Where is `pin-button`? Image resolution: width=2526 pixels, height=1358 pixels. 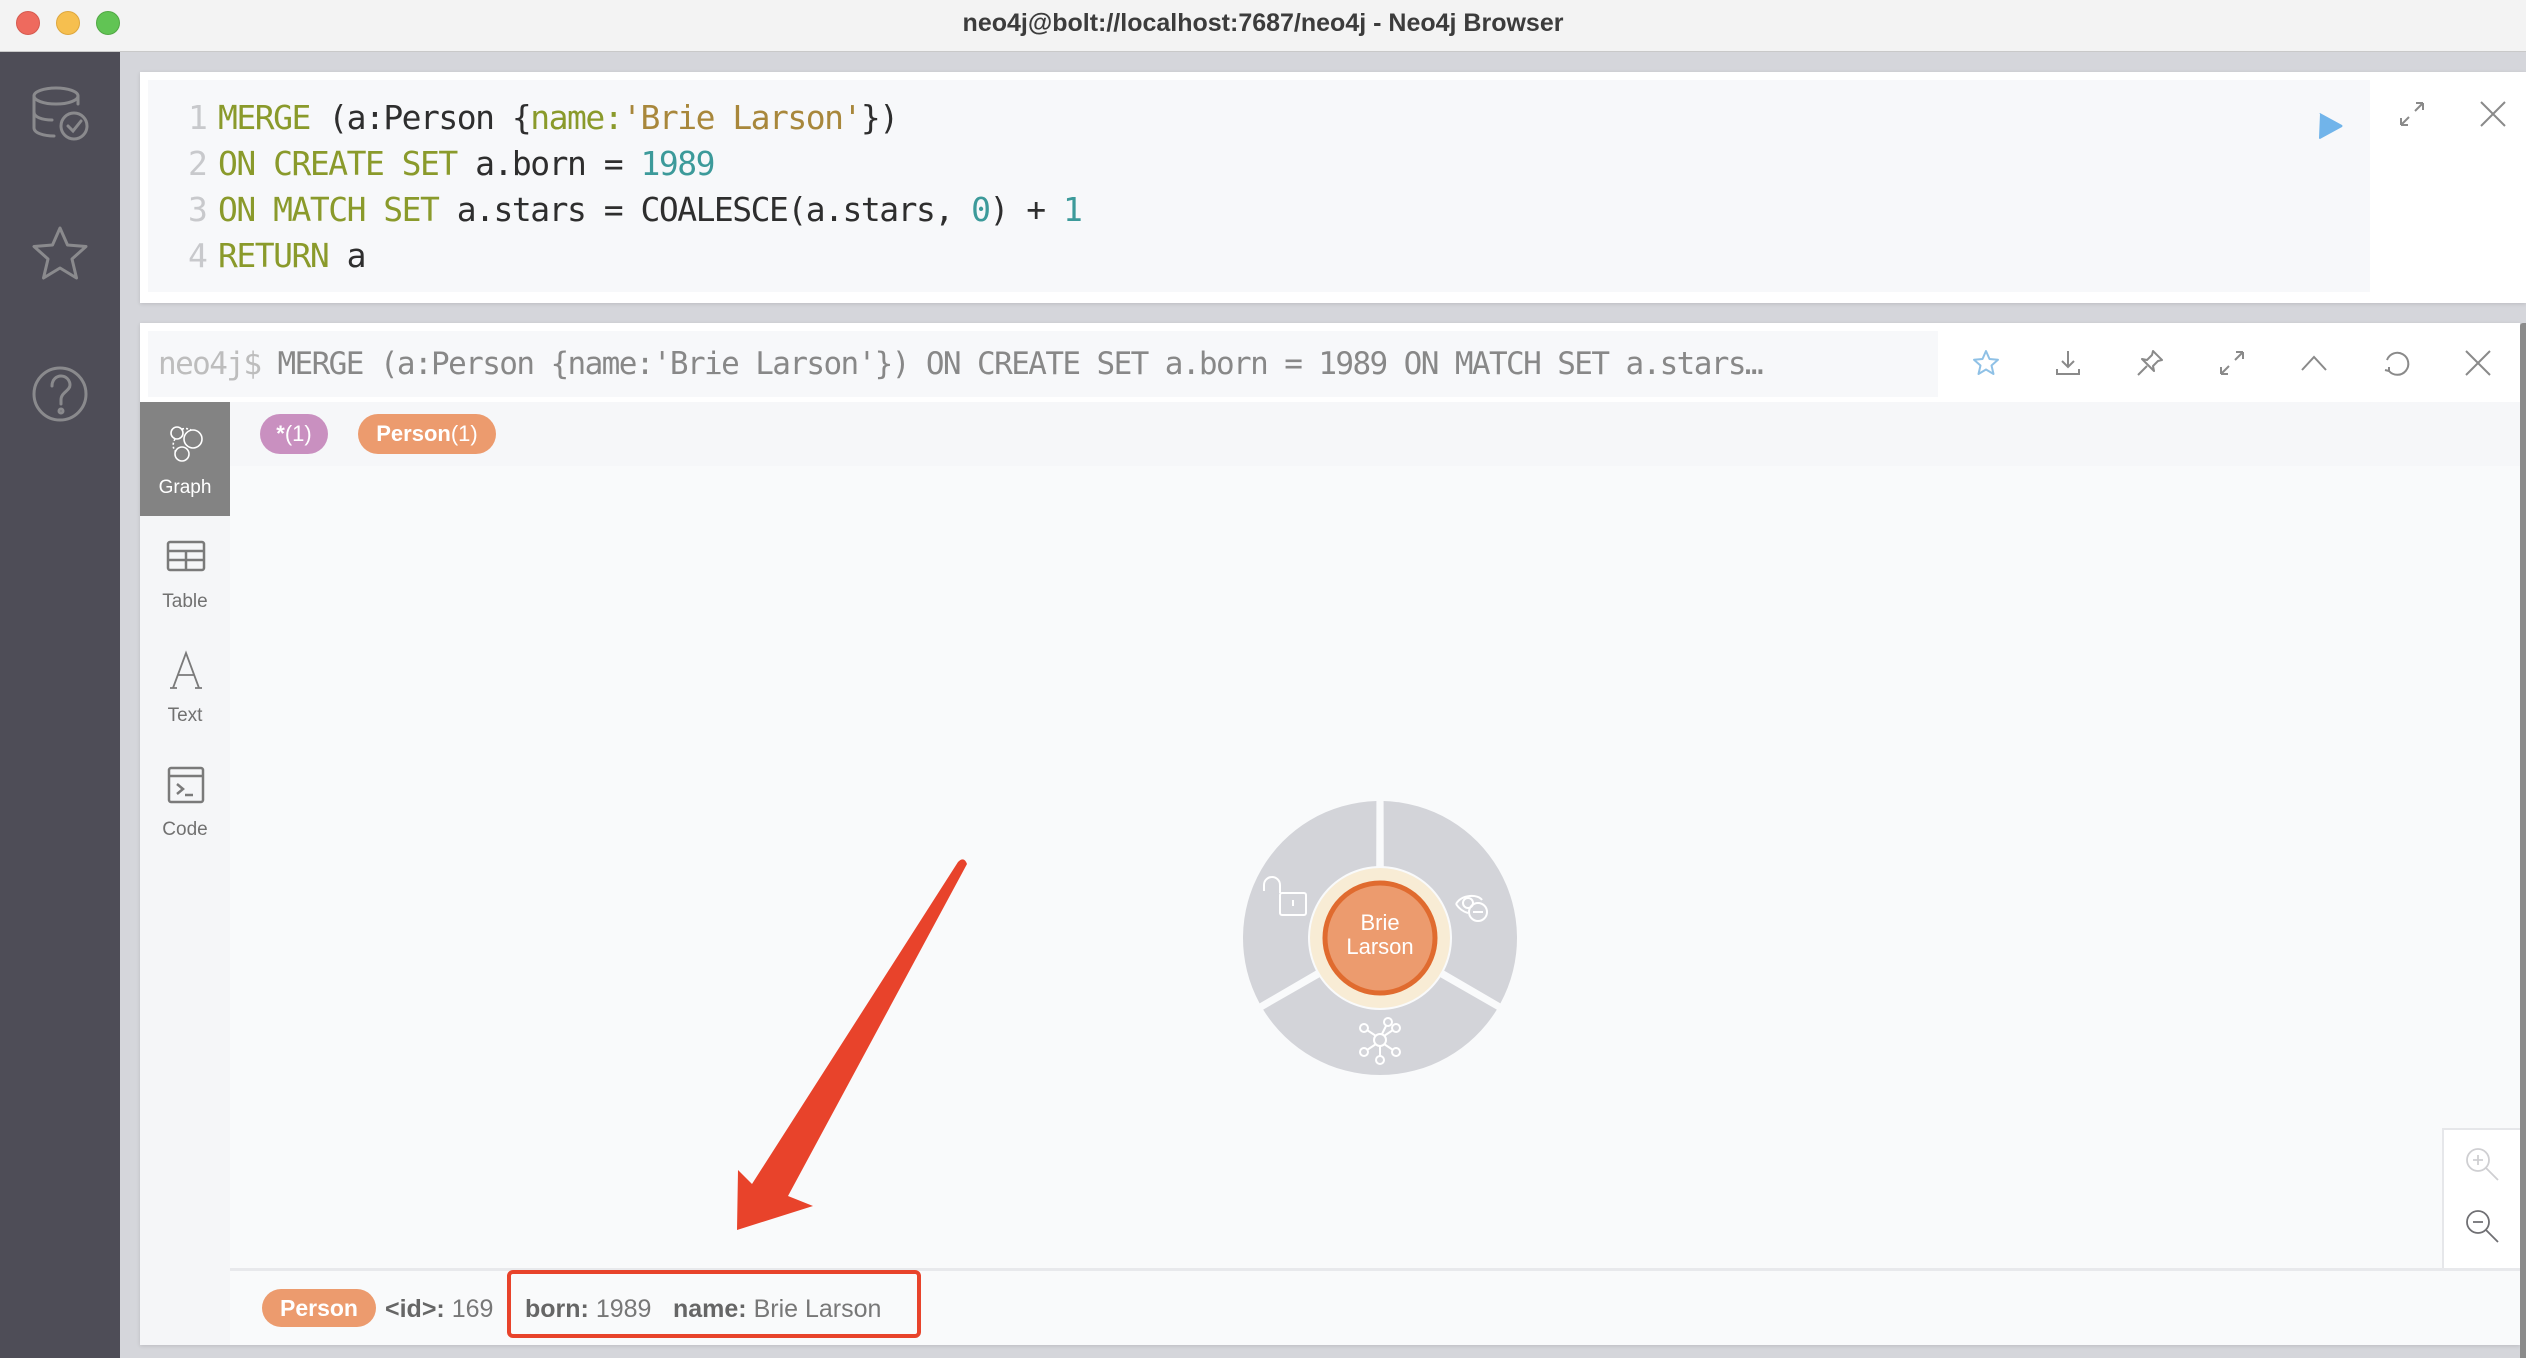
pin-button is located at coordinates (2150, 363).